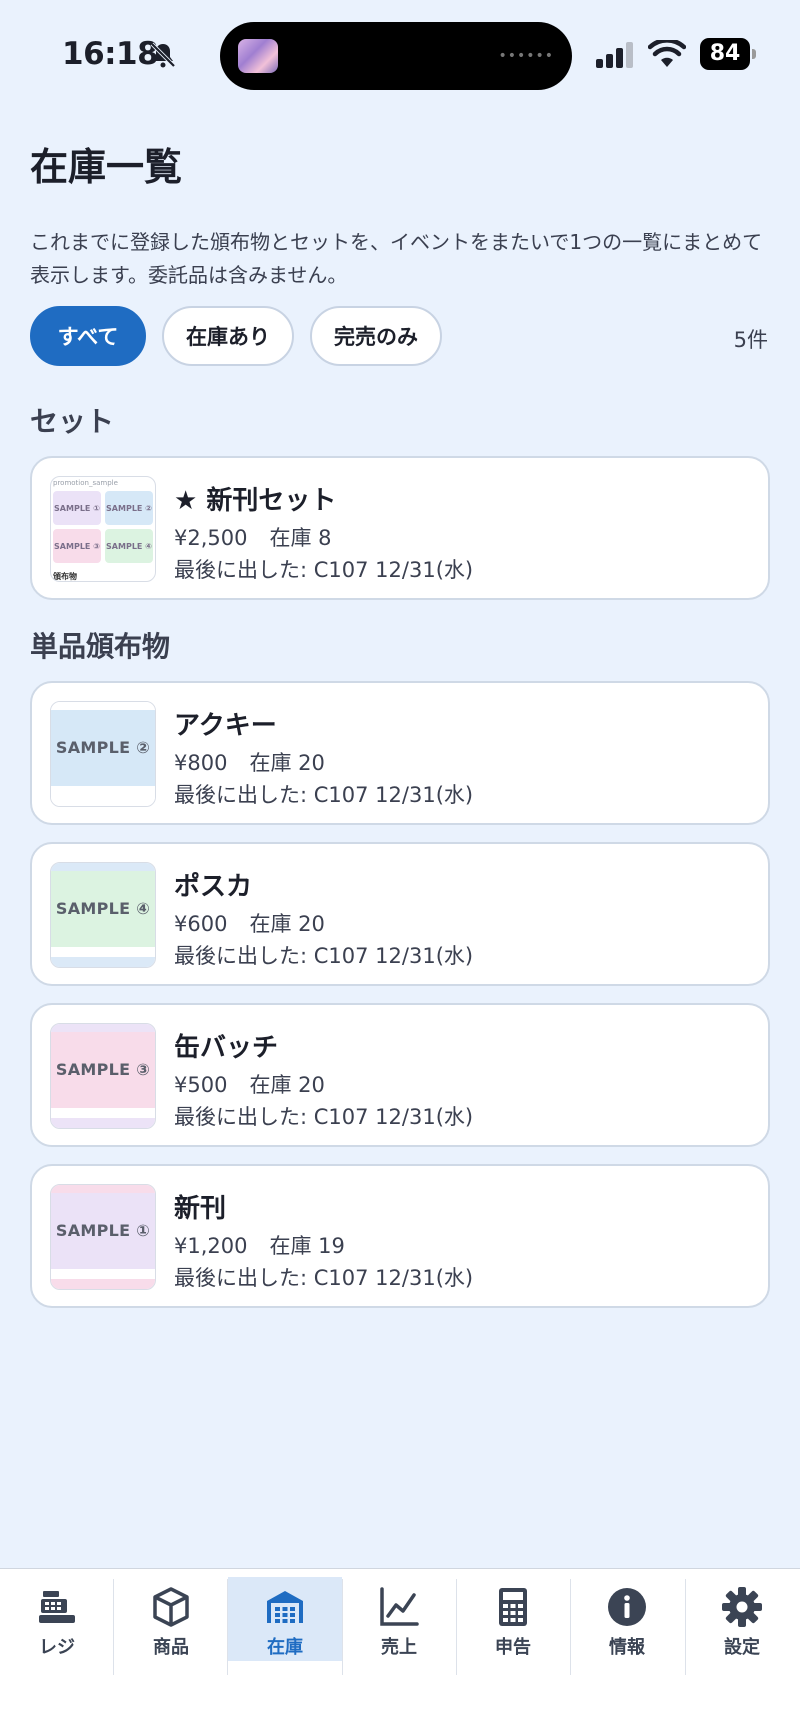  What do you see at coordinates (226, 1048) in the screenshot?
I see `item-name: 缶バッチ` at bounding box center [226, 1048].